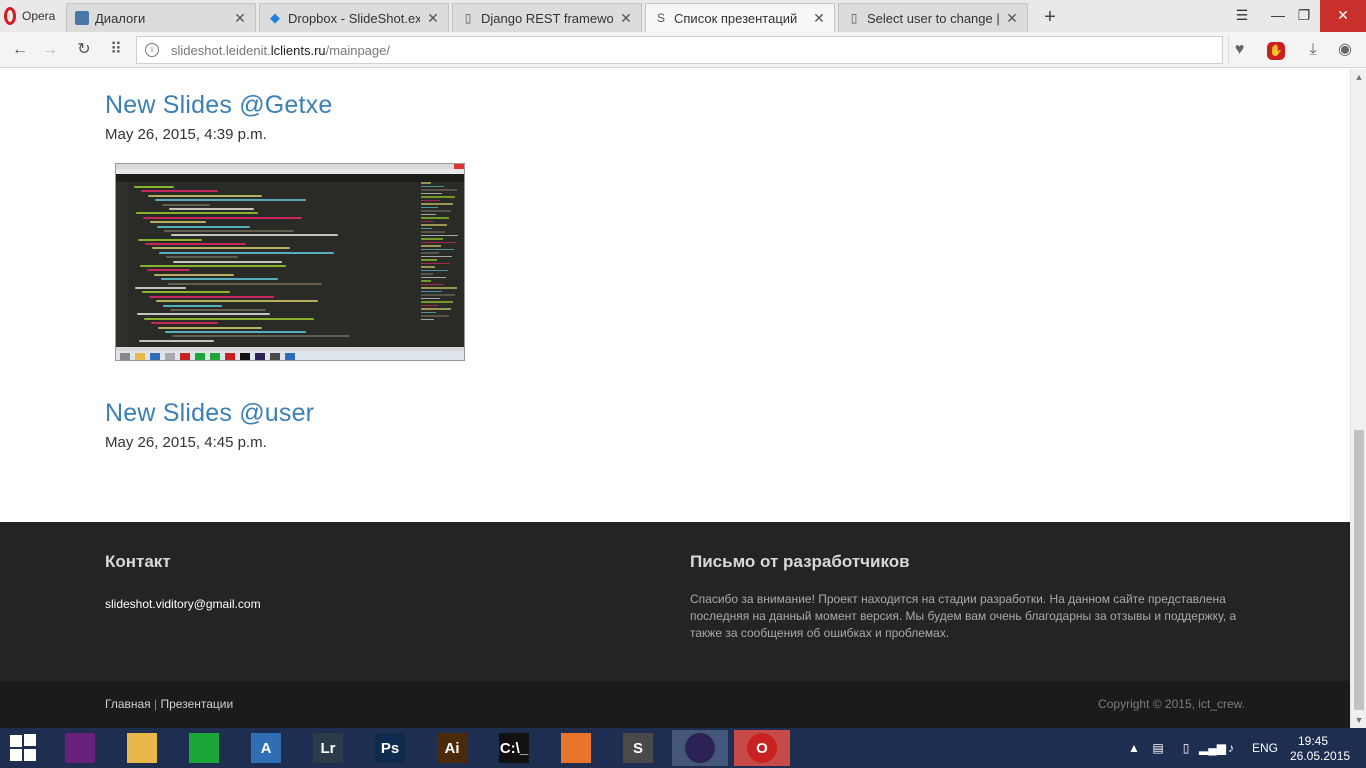 The height and width of the screenshot is (768, 1366). I want to click on reload-icon: ↻, so click(84, 50).